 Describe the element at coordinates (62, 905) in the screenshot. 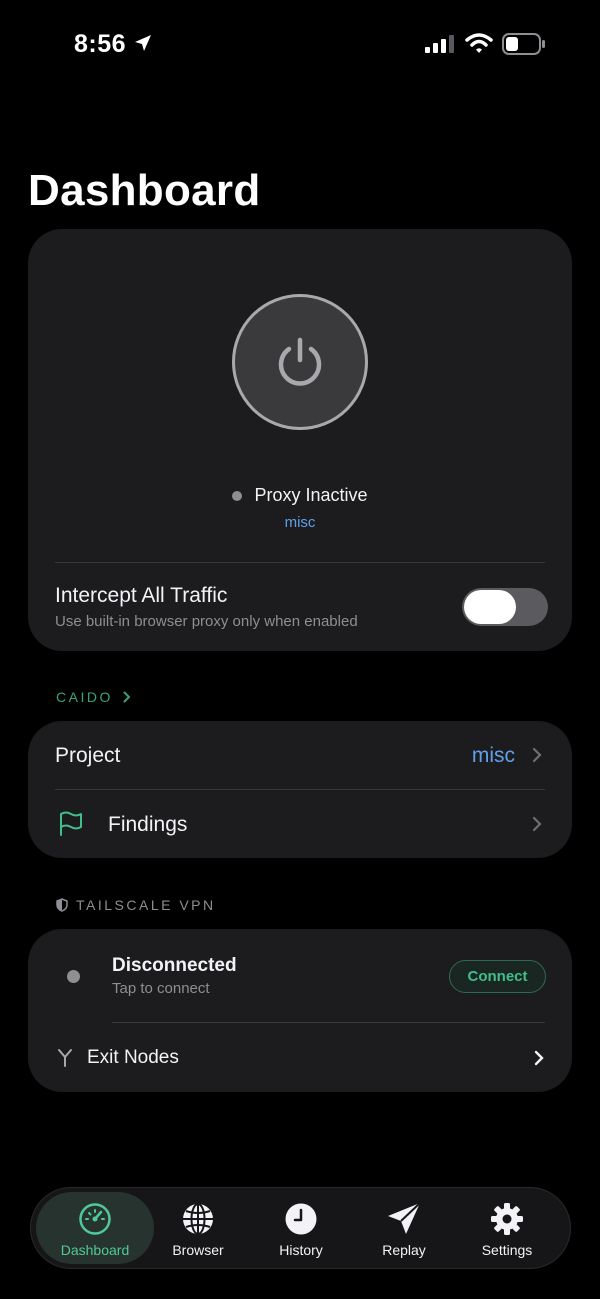

I see `shield-icon` at that location.